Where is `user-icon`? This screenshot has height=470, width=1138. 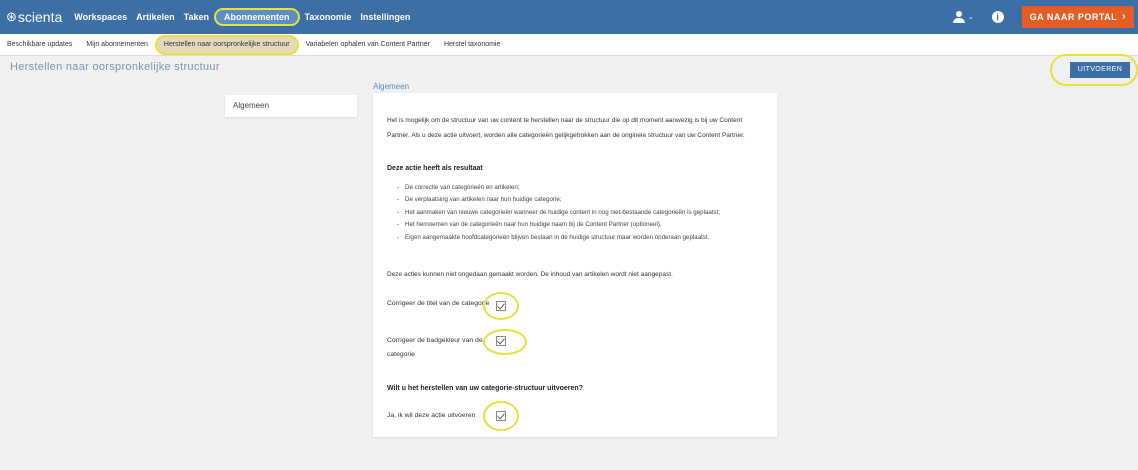 user-icon is located at coordinates (958, 17).